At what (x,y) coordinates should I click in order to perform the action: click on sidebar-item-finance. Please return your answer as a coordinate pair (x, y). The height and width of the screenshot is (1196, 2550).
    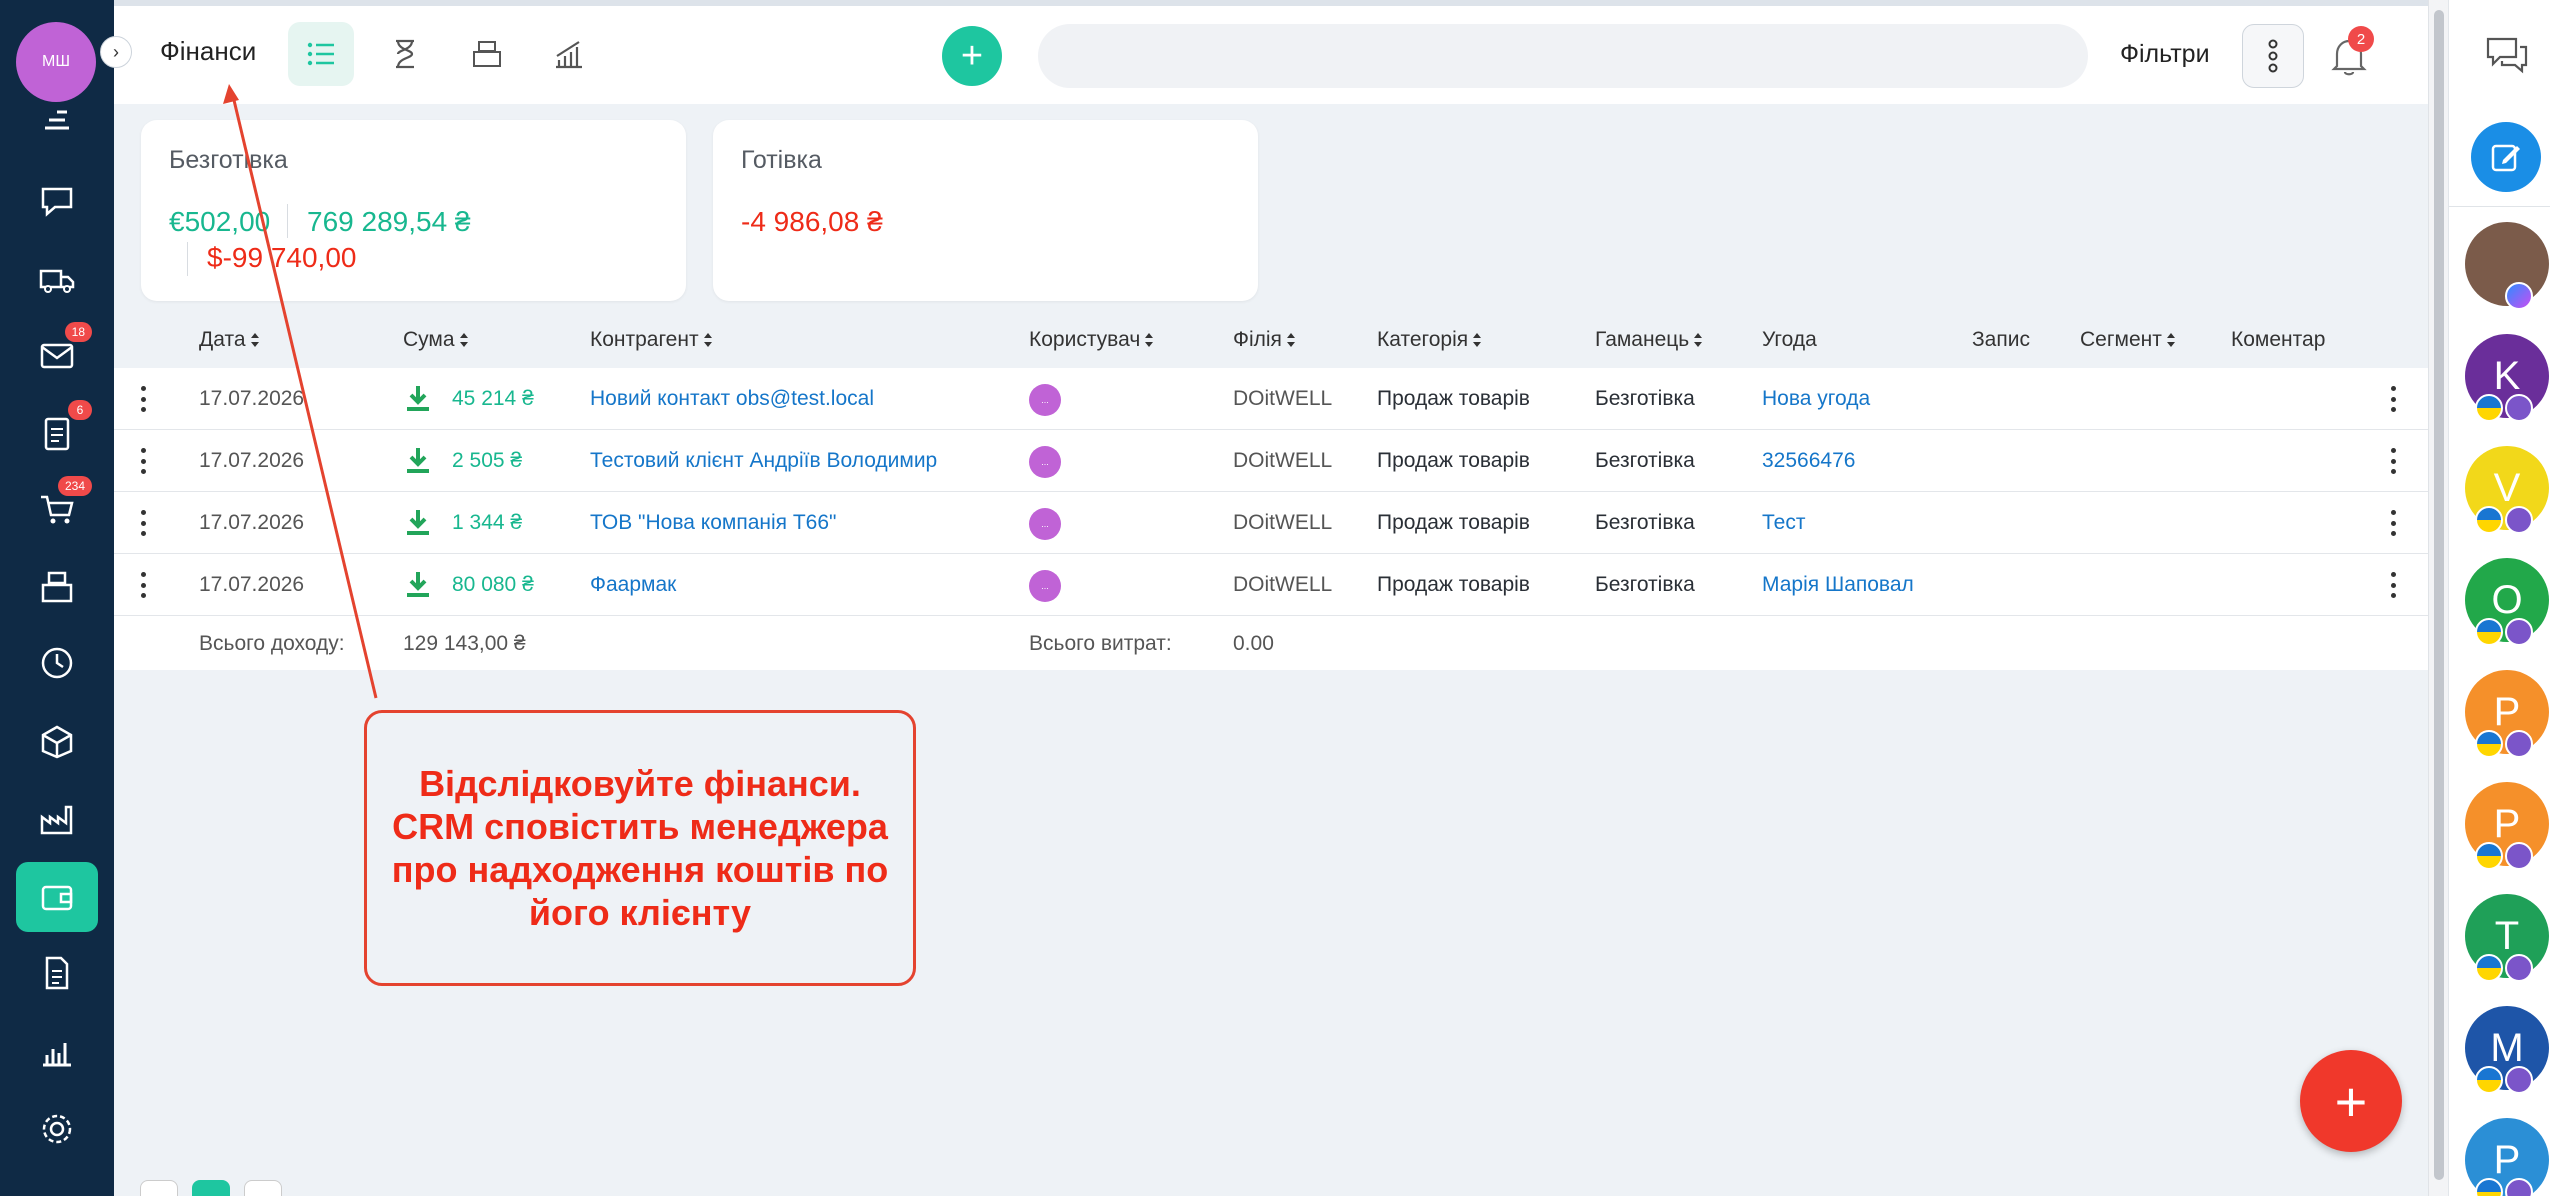
    Looking at the image, I should click on (57, 897).